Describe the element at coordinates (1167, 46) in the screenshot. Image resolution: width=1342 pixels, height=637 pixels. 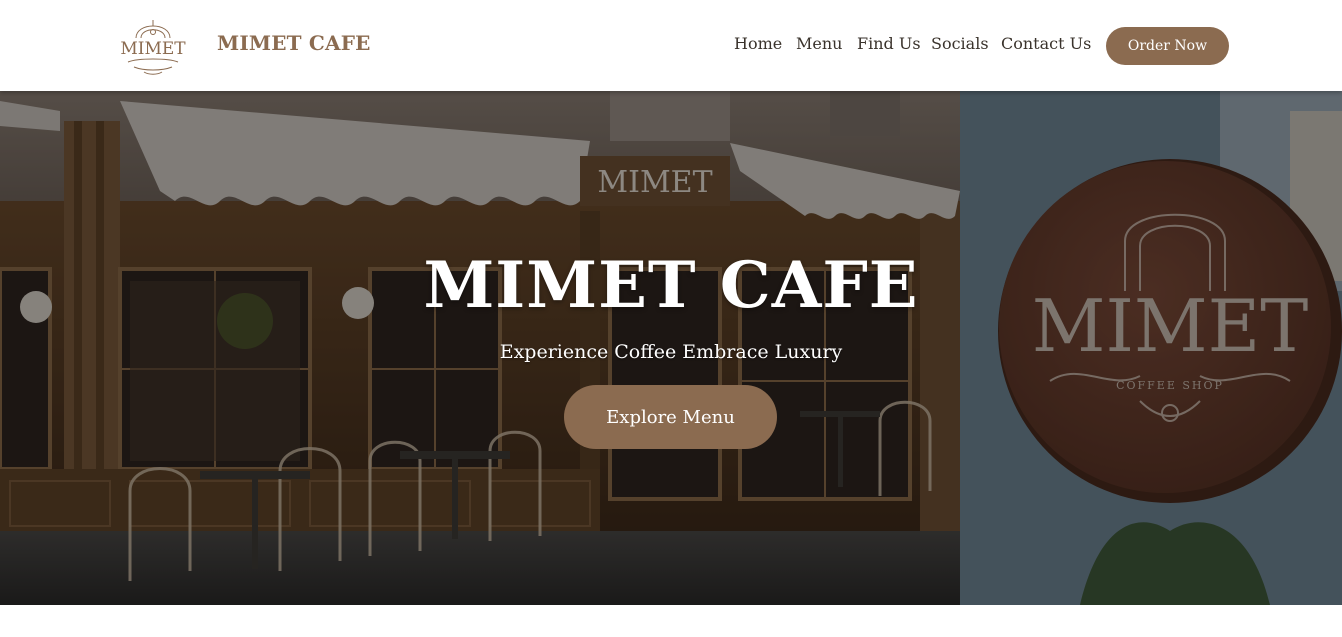
I see `order-now-button: Order Now` at that location.